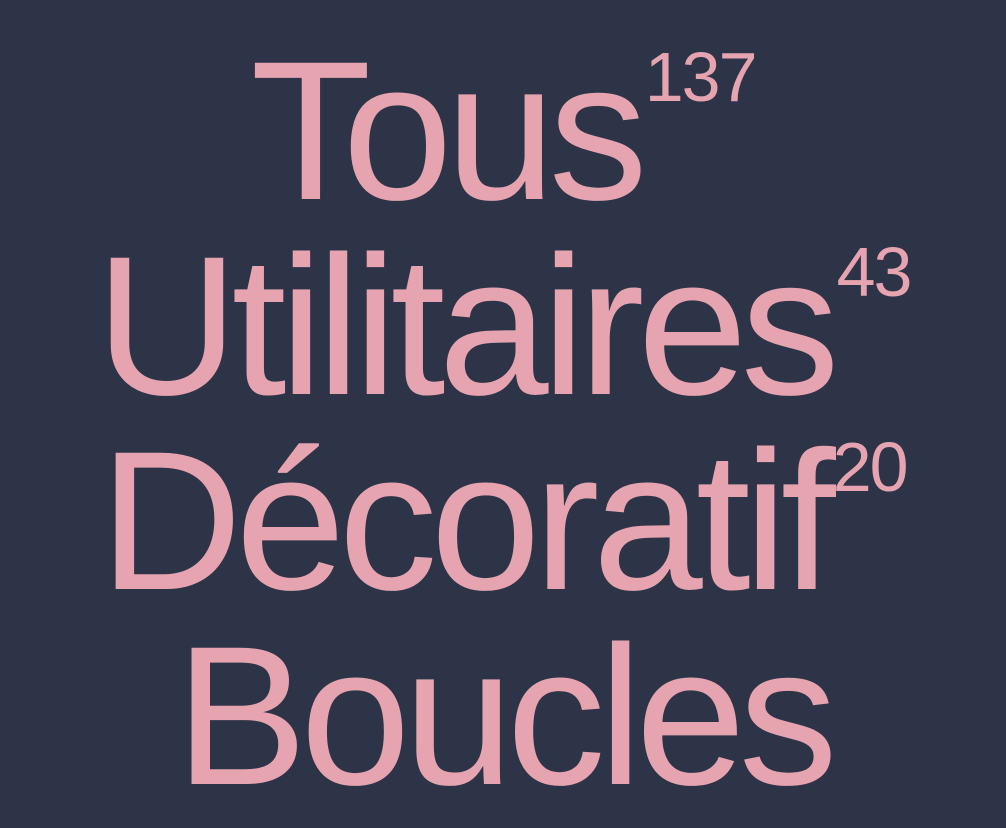  Describe the element at coordinates (874, 272) in the screenshot. I see `filter-count: 43` at that location.